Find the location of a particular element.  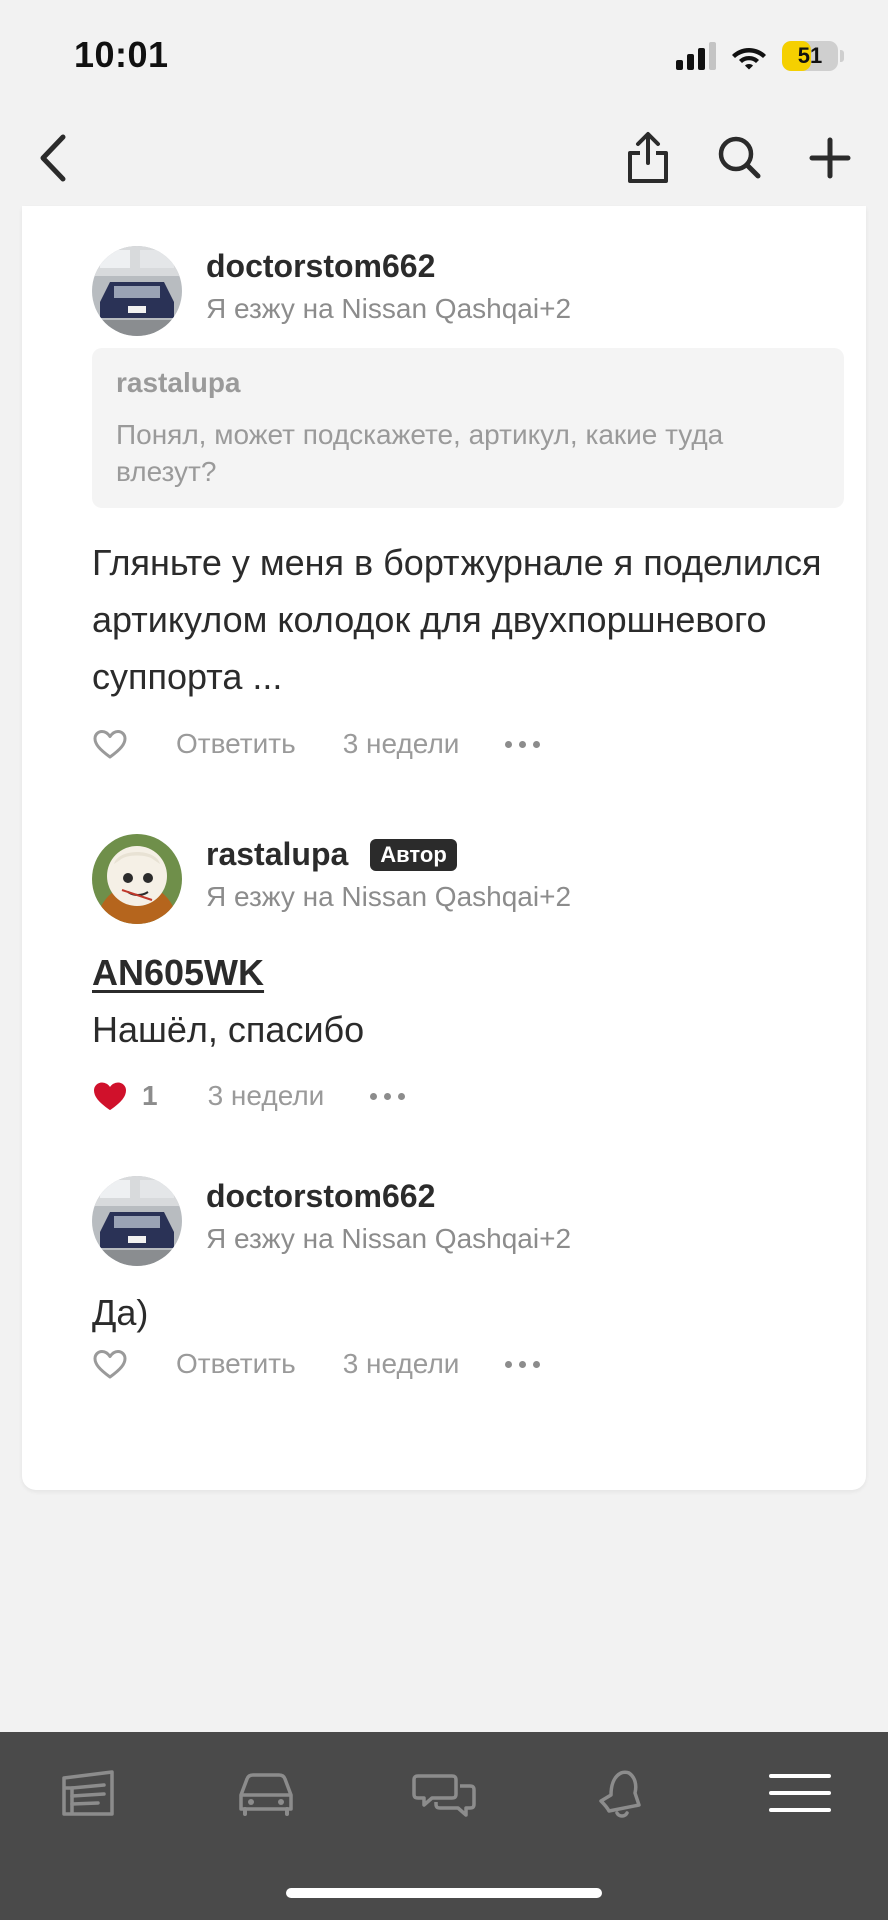

back-arrow-icon is located at coordinates (53, 158).